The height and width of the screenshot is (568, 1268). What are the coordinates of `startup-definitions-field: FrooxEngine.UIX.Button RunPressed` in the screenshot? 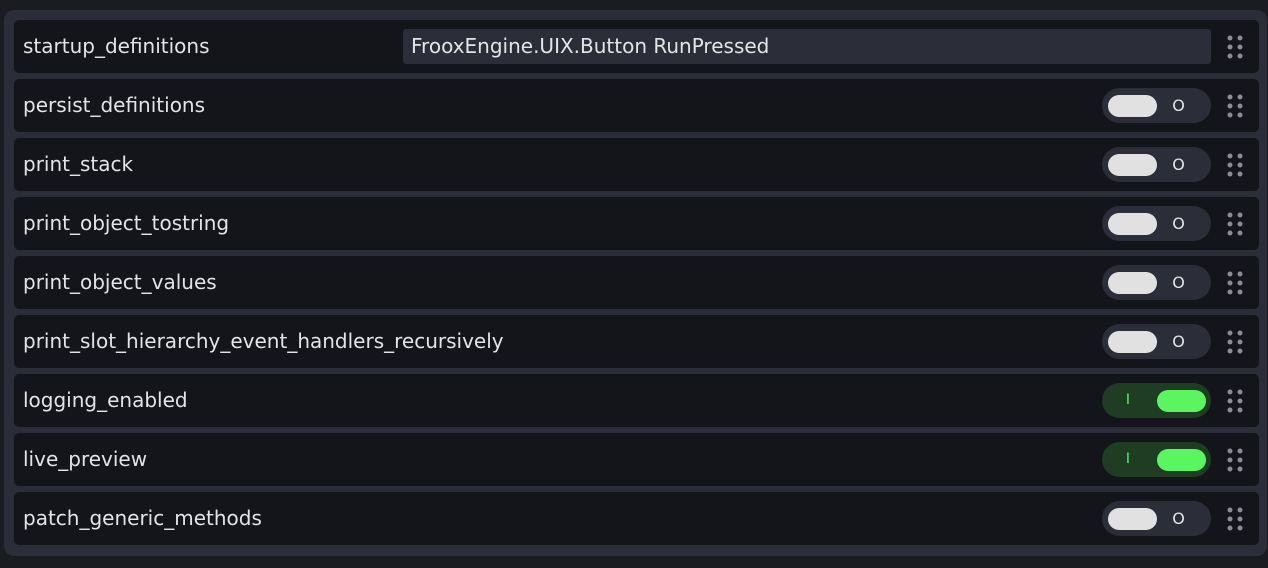 It's located at (807, 46).